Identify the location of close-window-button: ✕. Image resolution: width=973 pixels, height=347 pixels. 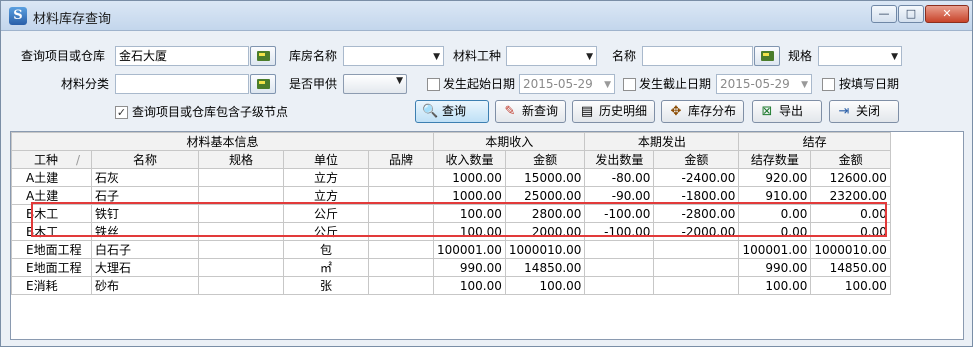
(947, 14).